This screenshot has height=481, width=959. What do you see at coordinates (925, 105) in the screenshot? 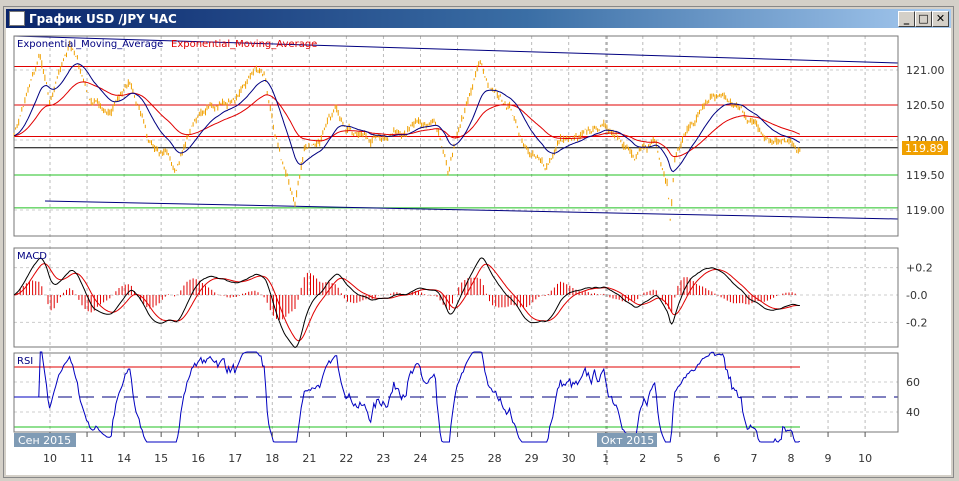
I see `price-axis-label: 120.50` at bounding box center [925, 105].